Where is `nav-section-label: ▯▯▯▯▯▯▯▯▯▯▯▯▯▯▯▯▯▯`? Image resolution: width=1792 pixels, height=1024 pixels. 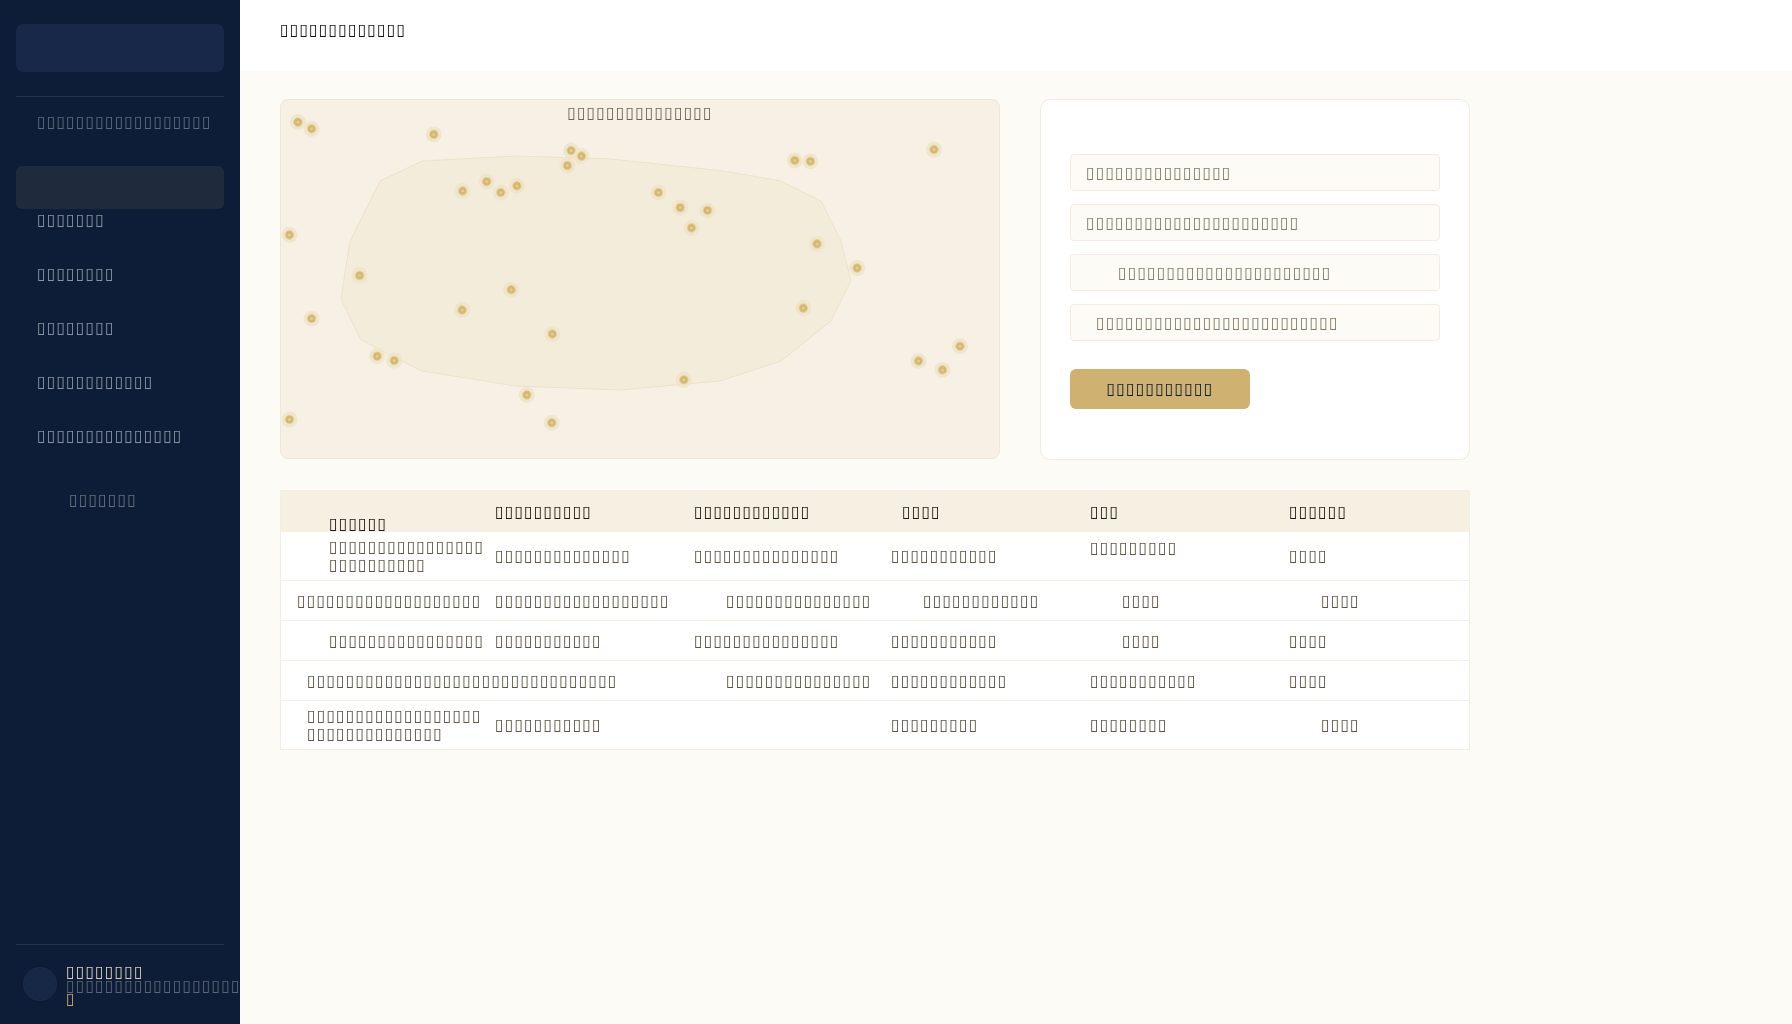 nav-section-label: ▯▯▯▯▯▯▯▯▯▯▯▯▯▯▯▯▯▯ is located at coordinates (124, 122).